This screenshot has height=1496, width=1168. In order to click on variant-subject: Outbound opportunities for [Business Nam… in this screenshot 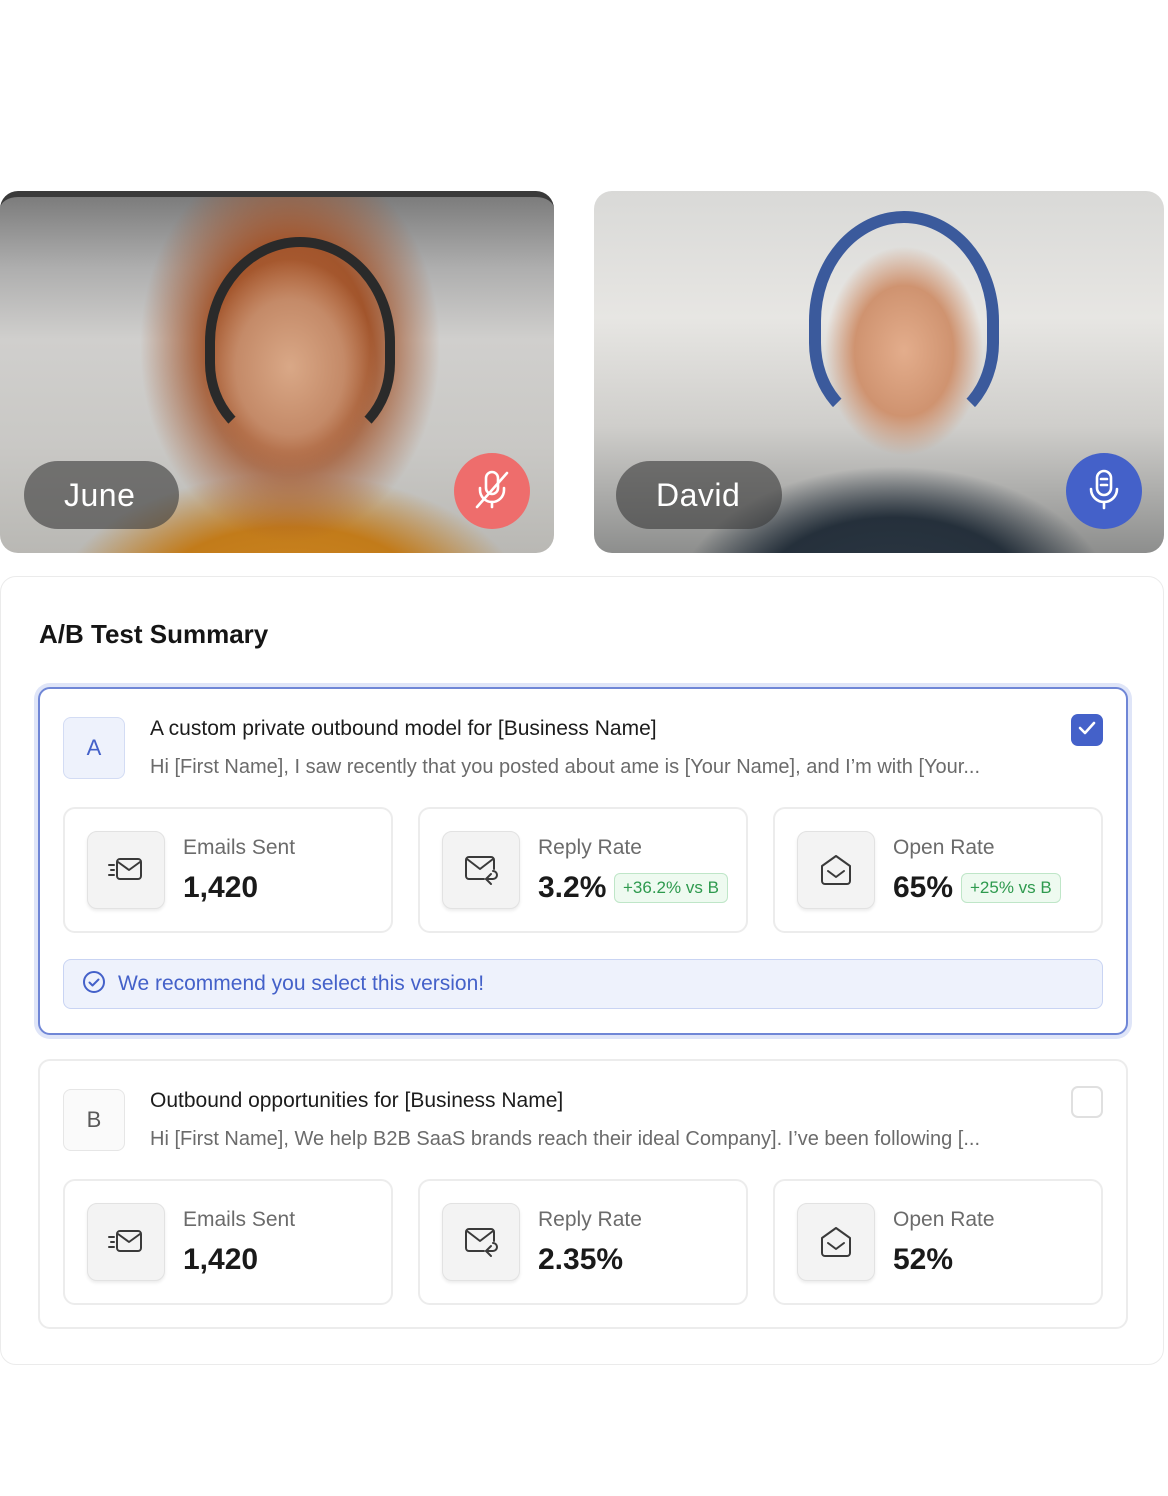, I will do `click(357, 1100)`.